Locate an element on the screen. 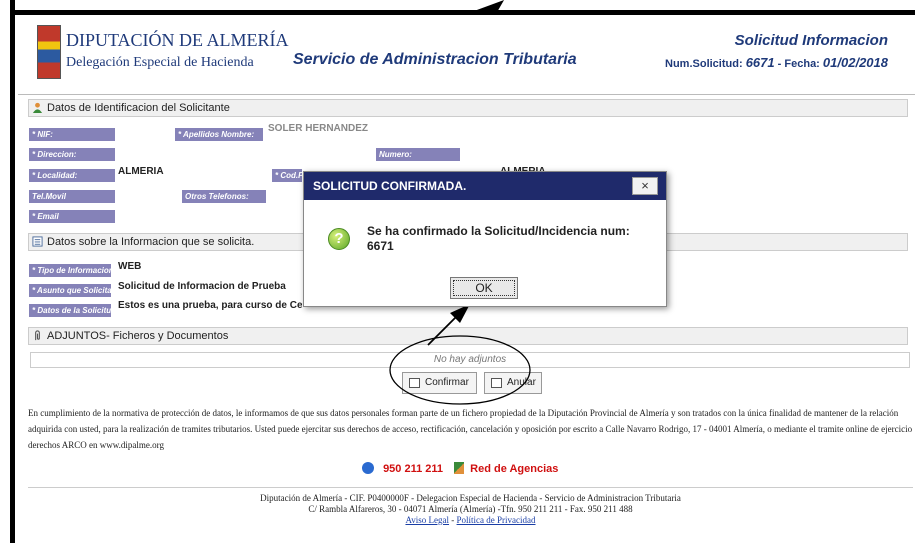 Image resolution: width=915 pixels, height=543 pixels. dialog-ok-button: OK is located at coordinates (484, 288).